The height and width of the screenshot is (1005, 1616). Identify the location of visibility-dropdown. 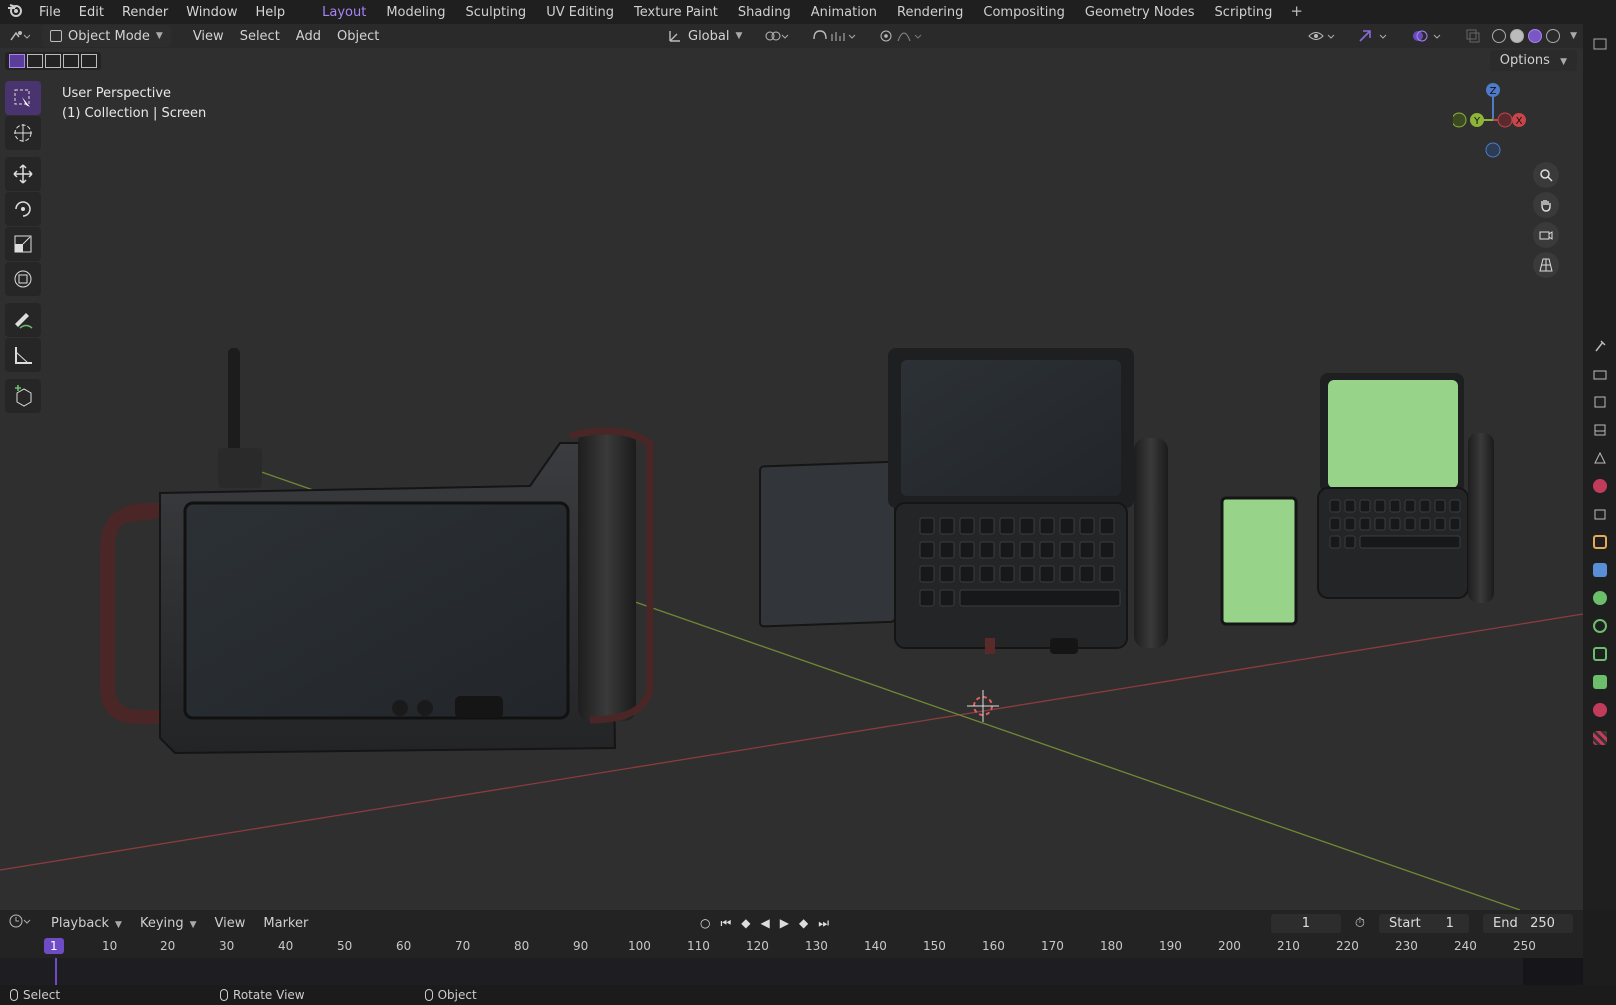
(1323, 36).